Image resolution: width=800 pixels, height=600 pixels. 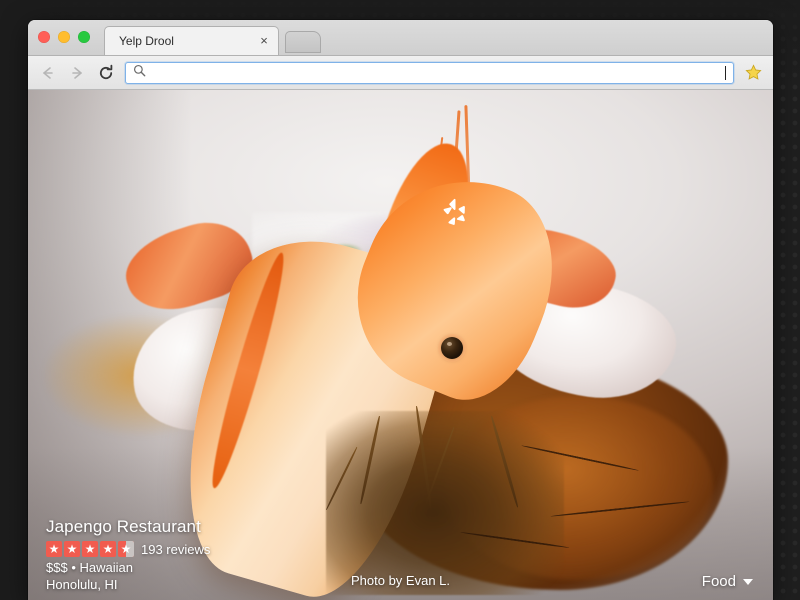 What do you see at coordinates (718, 581) in the screenshot?
I see `category-filter-label: Food` at bounding box center [718, 581].